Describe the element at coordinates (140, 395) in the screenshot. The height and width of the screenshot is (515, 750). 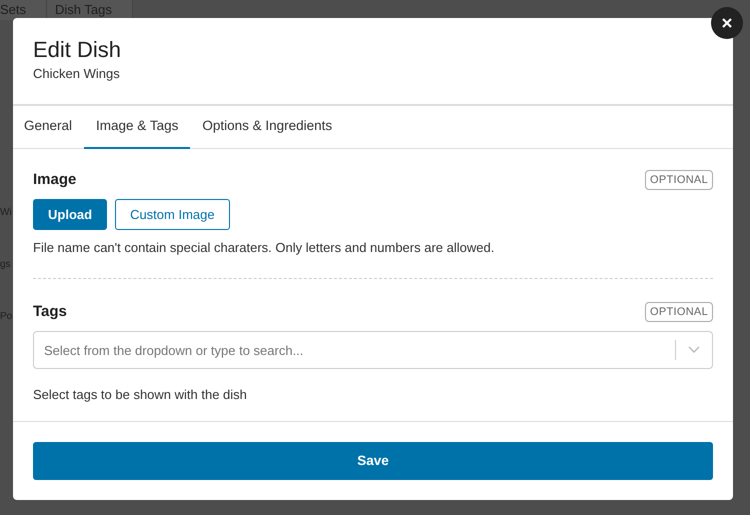
I see `help-text: Select tags to be shown with the dish` at that location.